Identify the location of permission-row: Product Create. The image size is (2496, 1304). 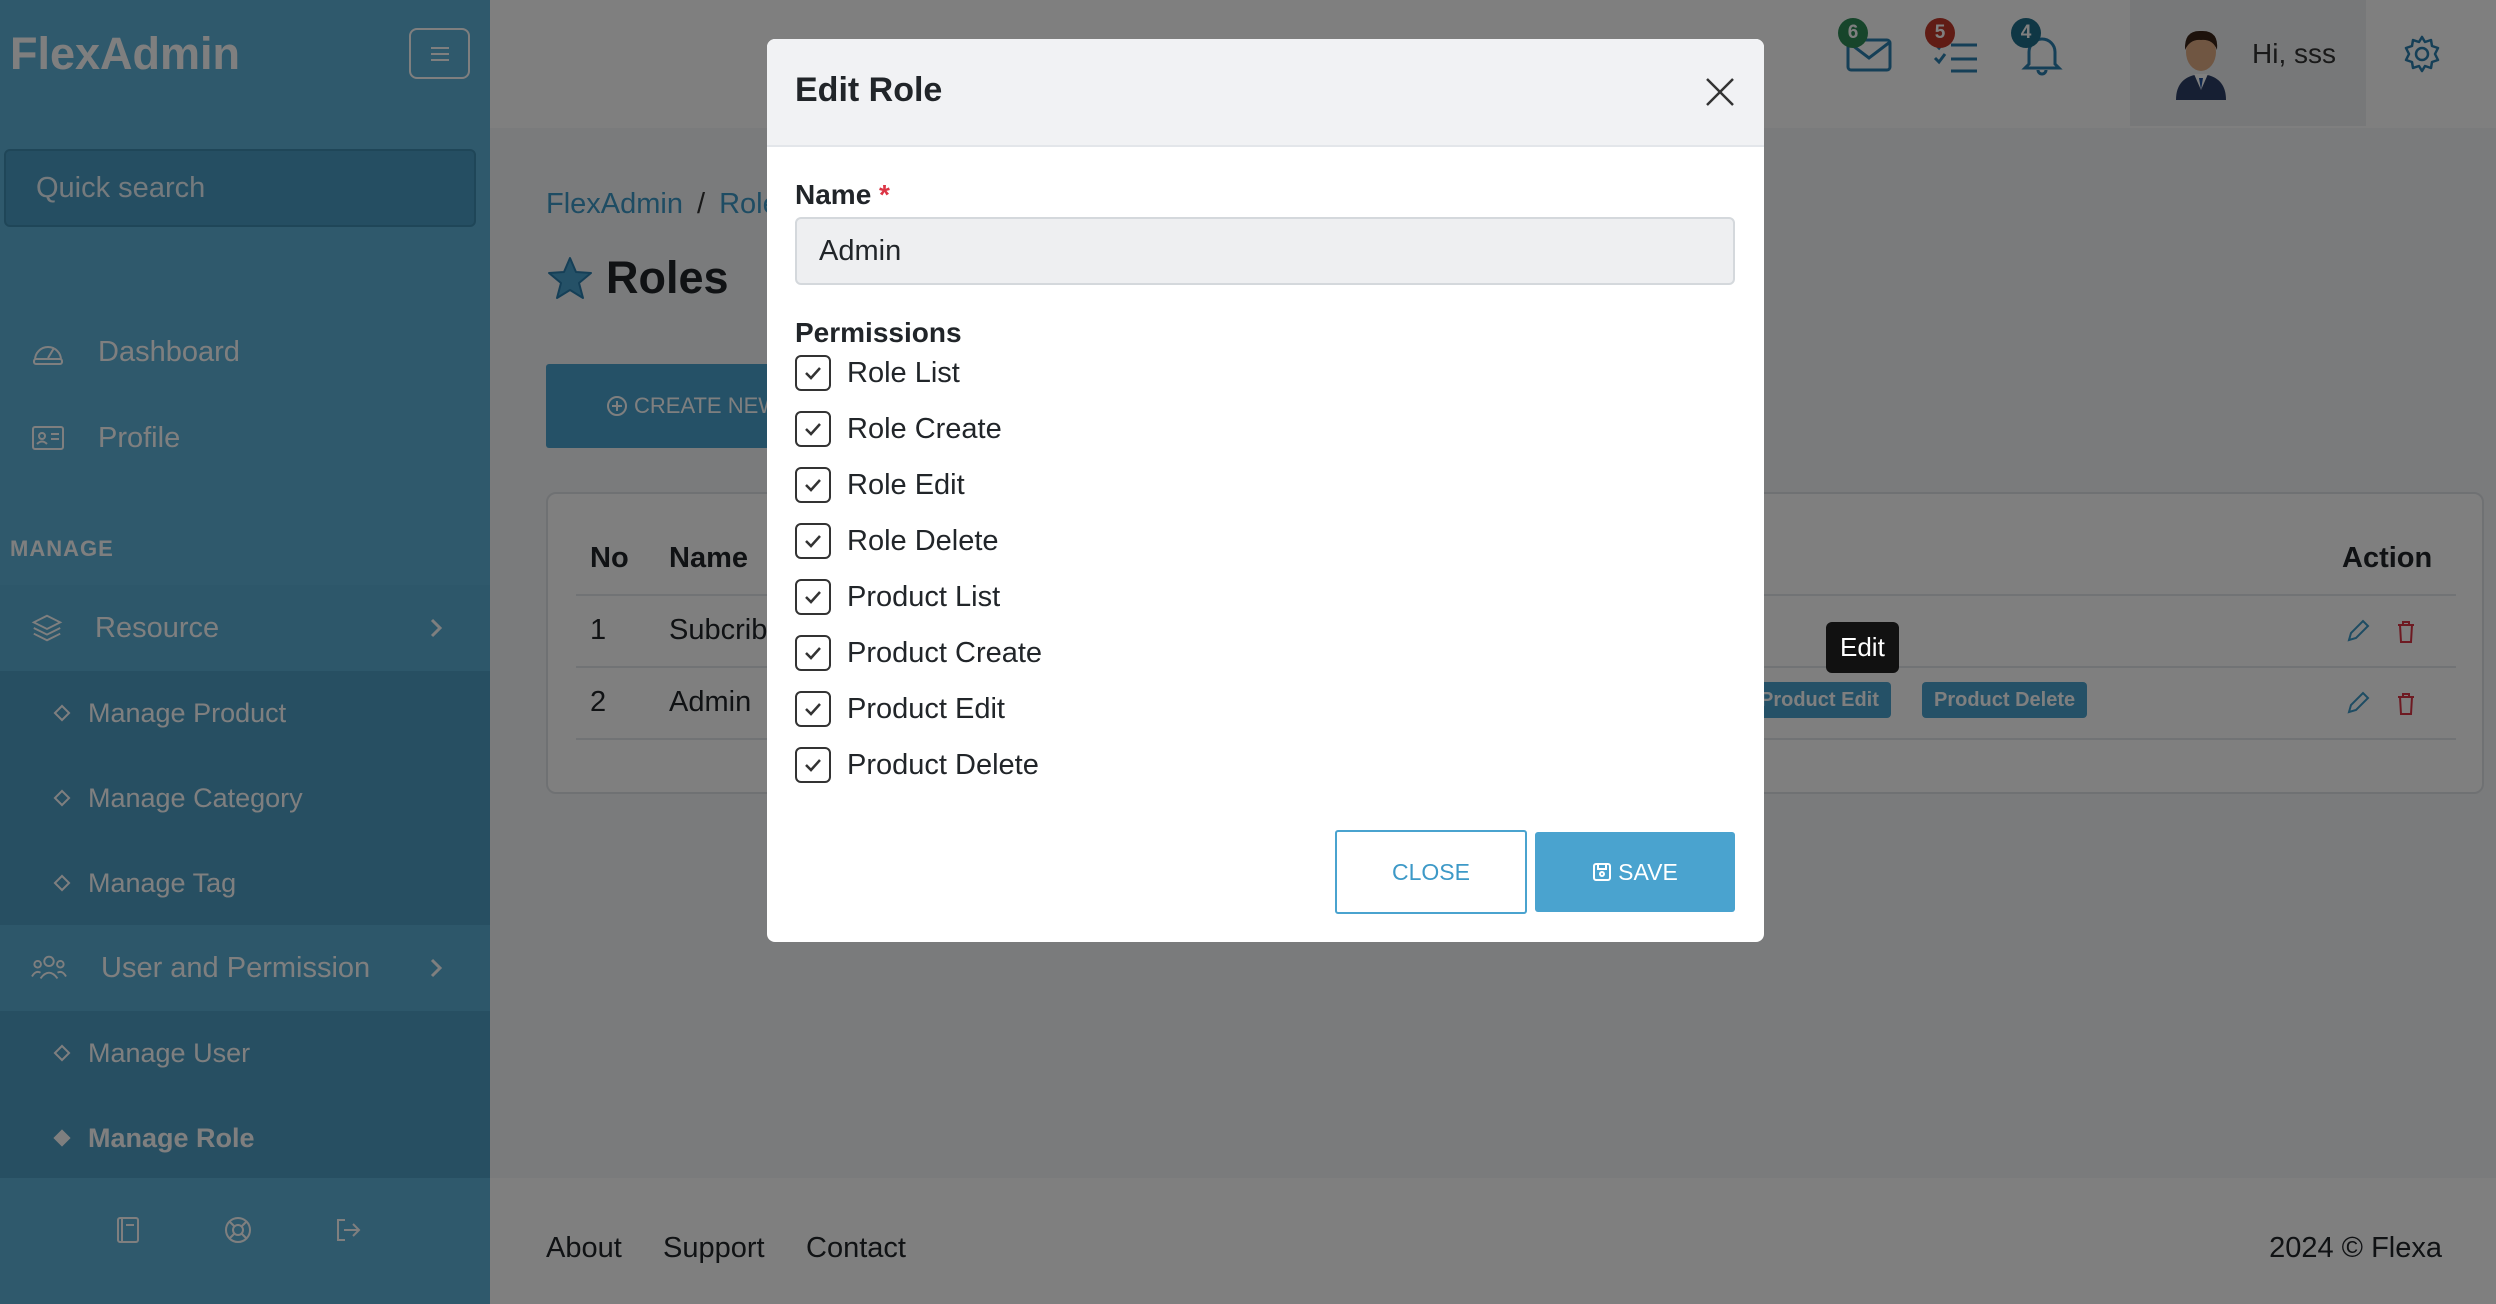
(918, 653).